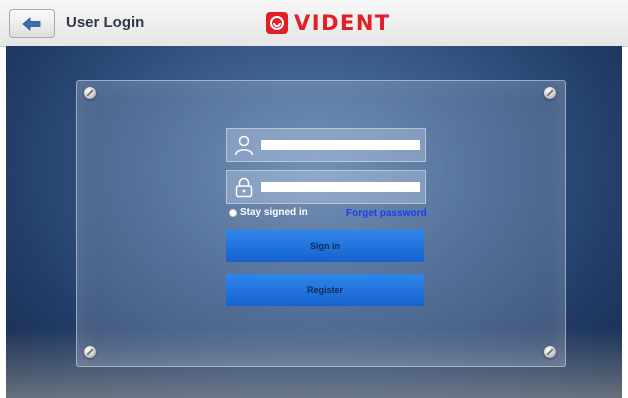 This screenshot has height=398, width=628. I want to click on logo-text: VIDENT, so click(342, 23).